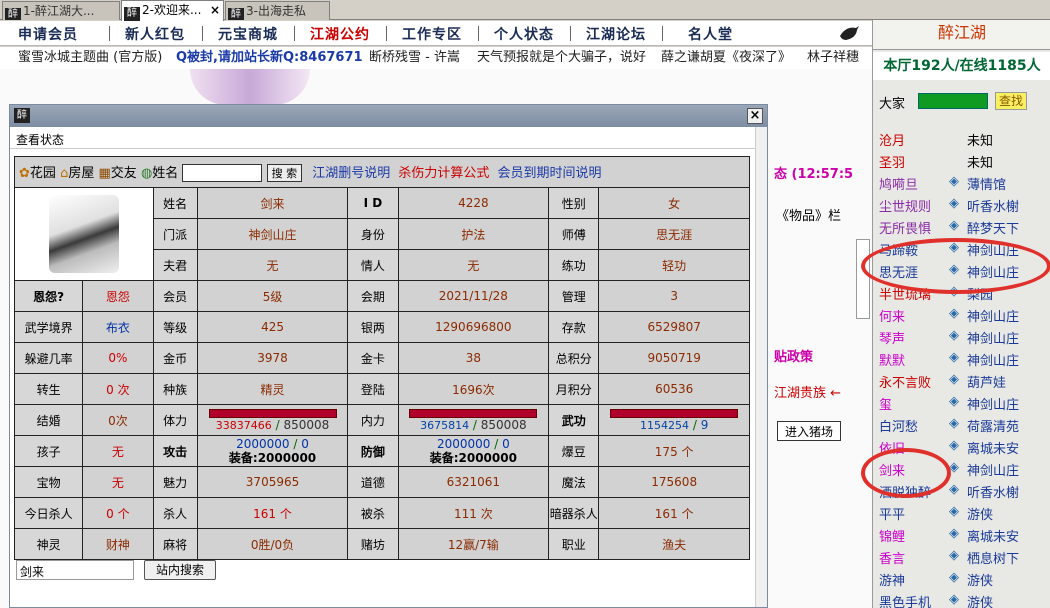 The image size is (1050, 608). I want to click on garden-link: 花园, so click(43, 173).